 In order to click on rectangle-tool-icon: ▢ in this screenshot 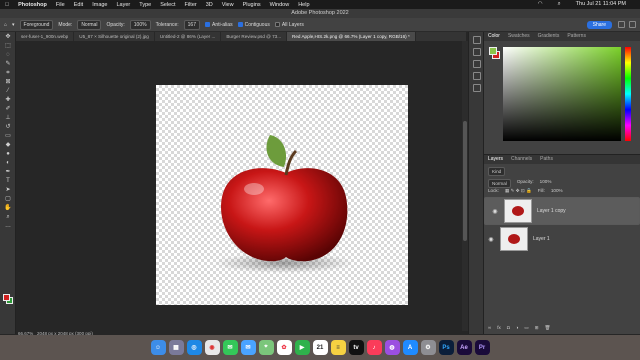, I will do `click(8, 199)`.